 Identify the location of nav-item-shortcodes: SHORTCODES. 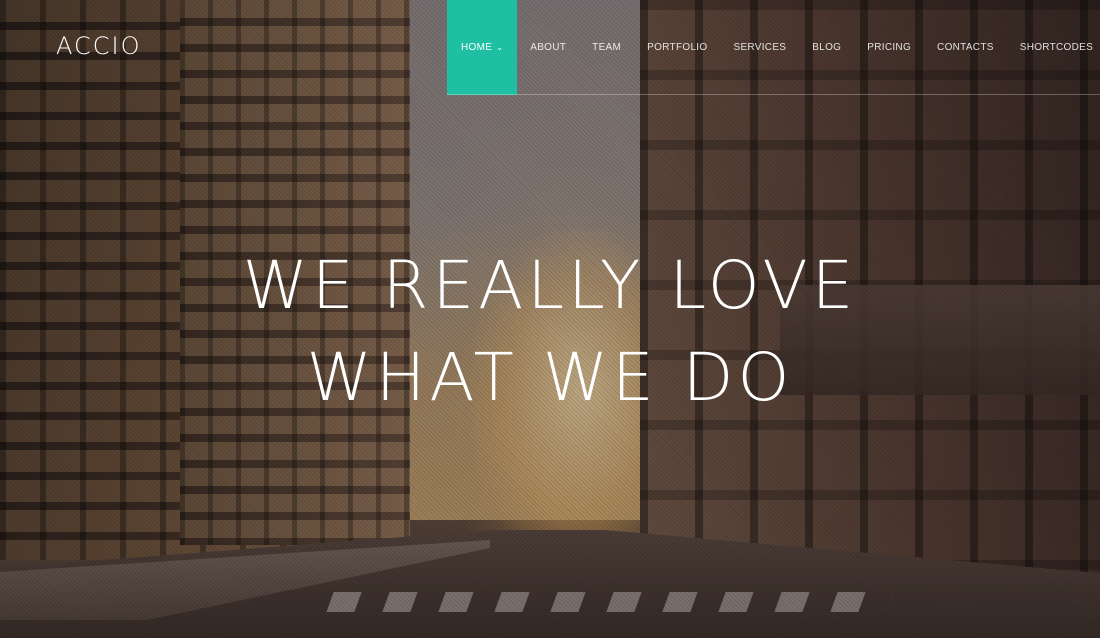
(1053, 47).